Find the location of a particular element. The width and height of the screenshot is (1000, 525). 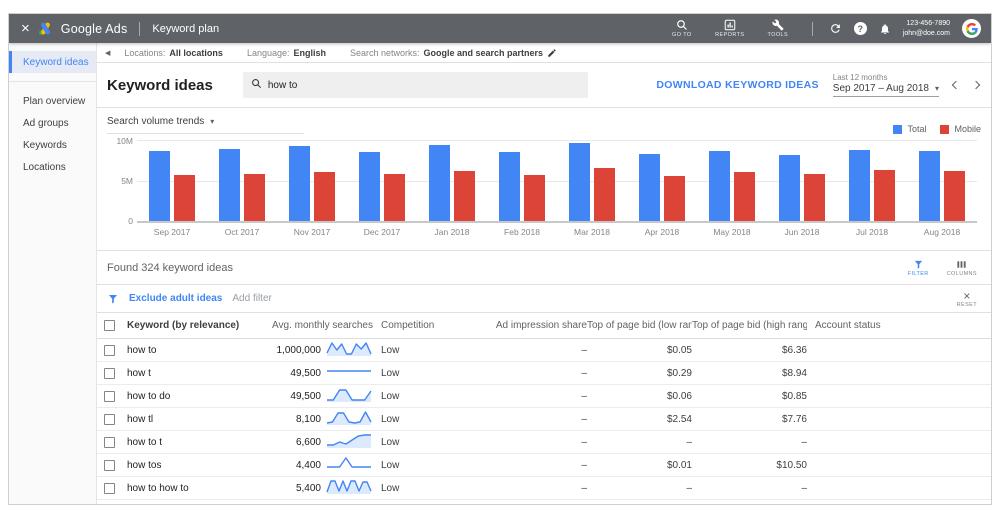

keyword-cell: how tos is located at coordinates (144, 465).